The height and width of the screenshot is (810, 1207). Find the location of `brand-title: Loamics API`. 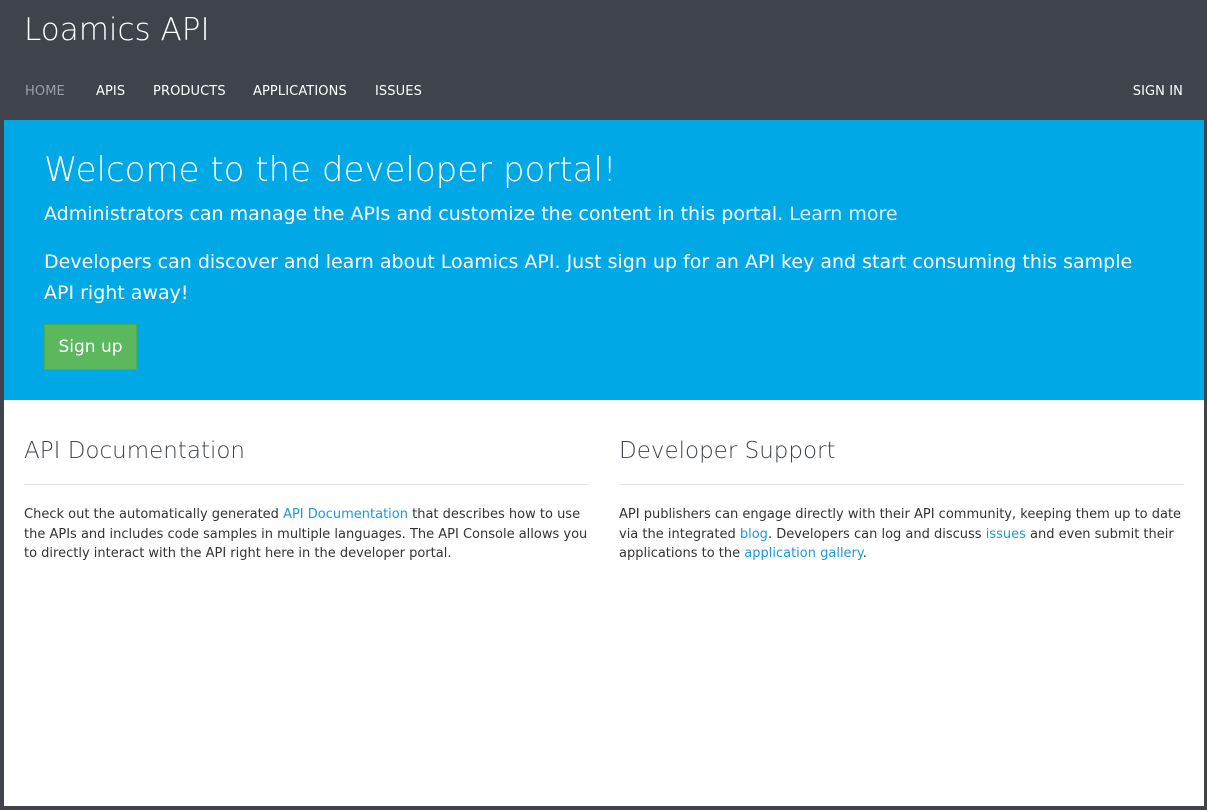

brand-title: Loamics API is located at coordinates (117, 30).